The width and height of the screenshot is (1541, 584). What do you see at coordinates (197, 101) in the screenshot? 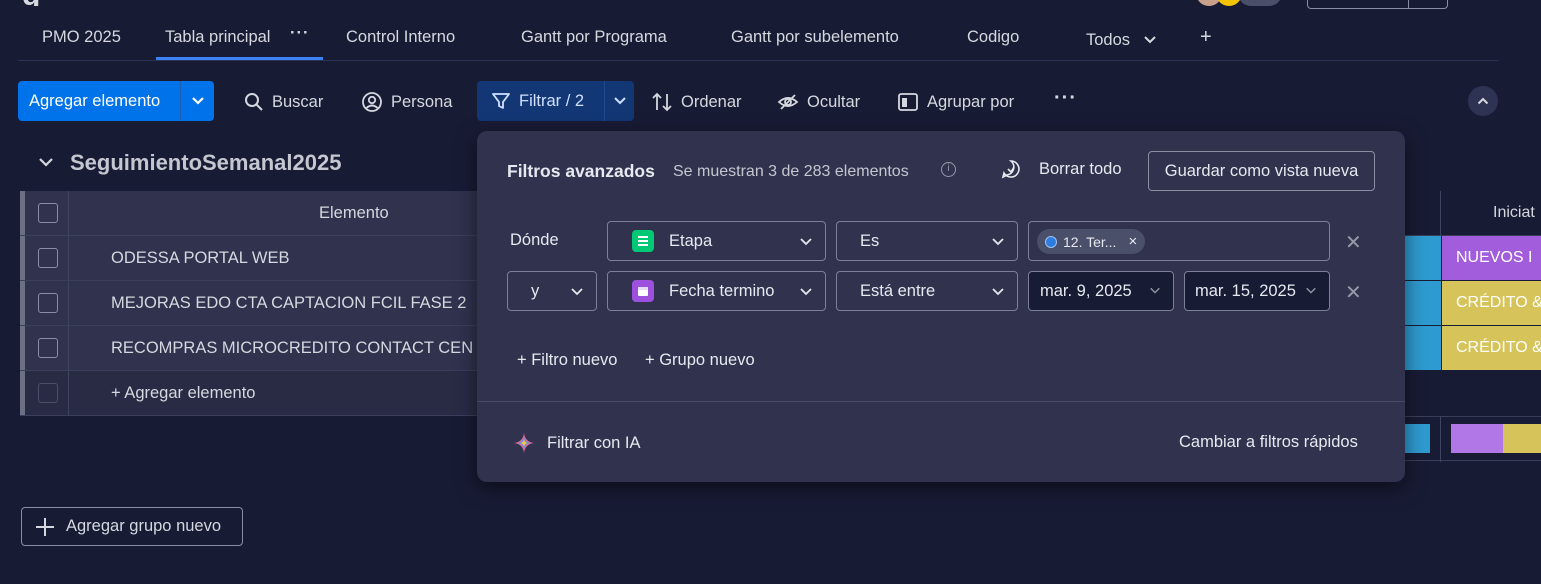
I see `add-item-dropdown` at bounding box center [197, 101].